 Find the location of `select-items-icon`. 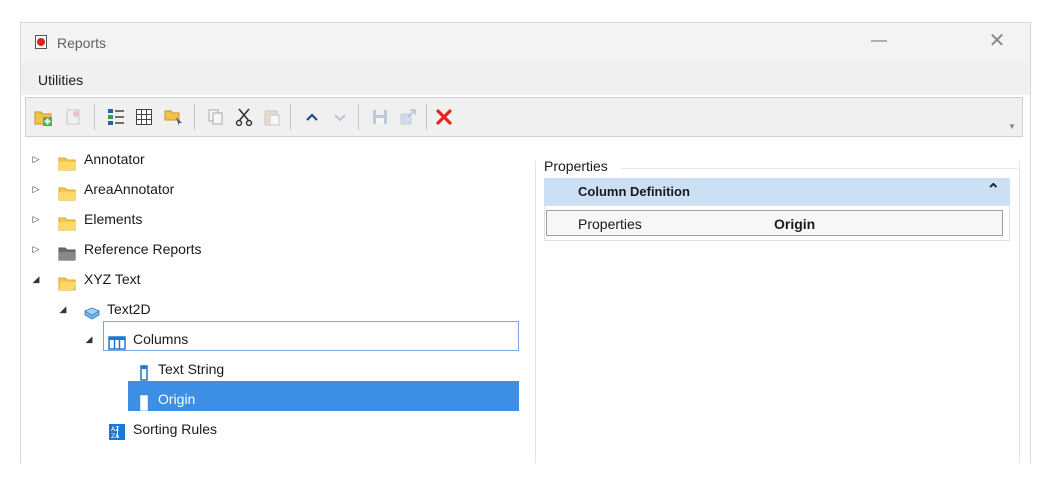

select-items-icon is located at coordinates (174, 117).